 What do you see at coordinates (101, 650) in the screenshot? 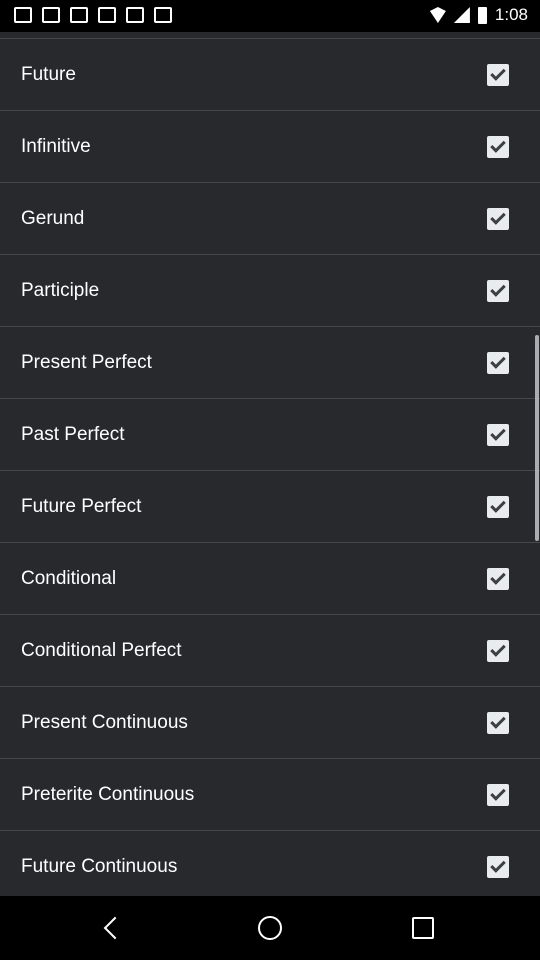
I see `setting-label: Conditional Perfect` at bounding box center [101, 650].